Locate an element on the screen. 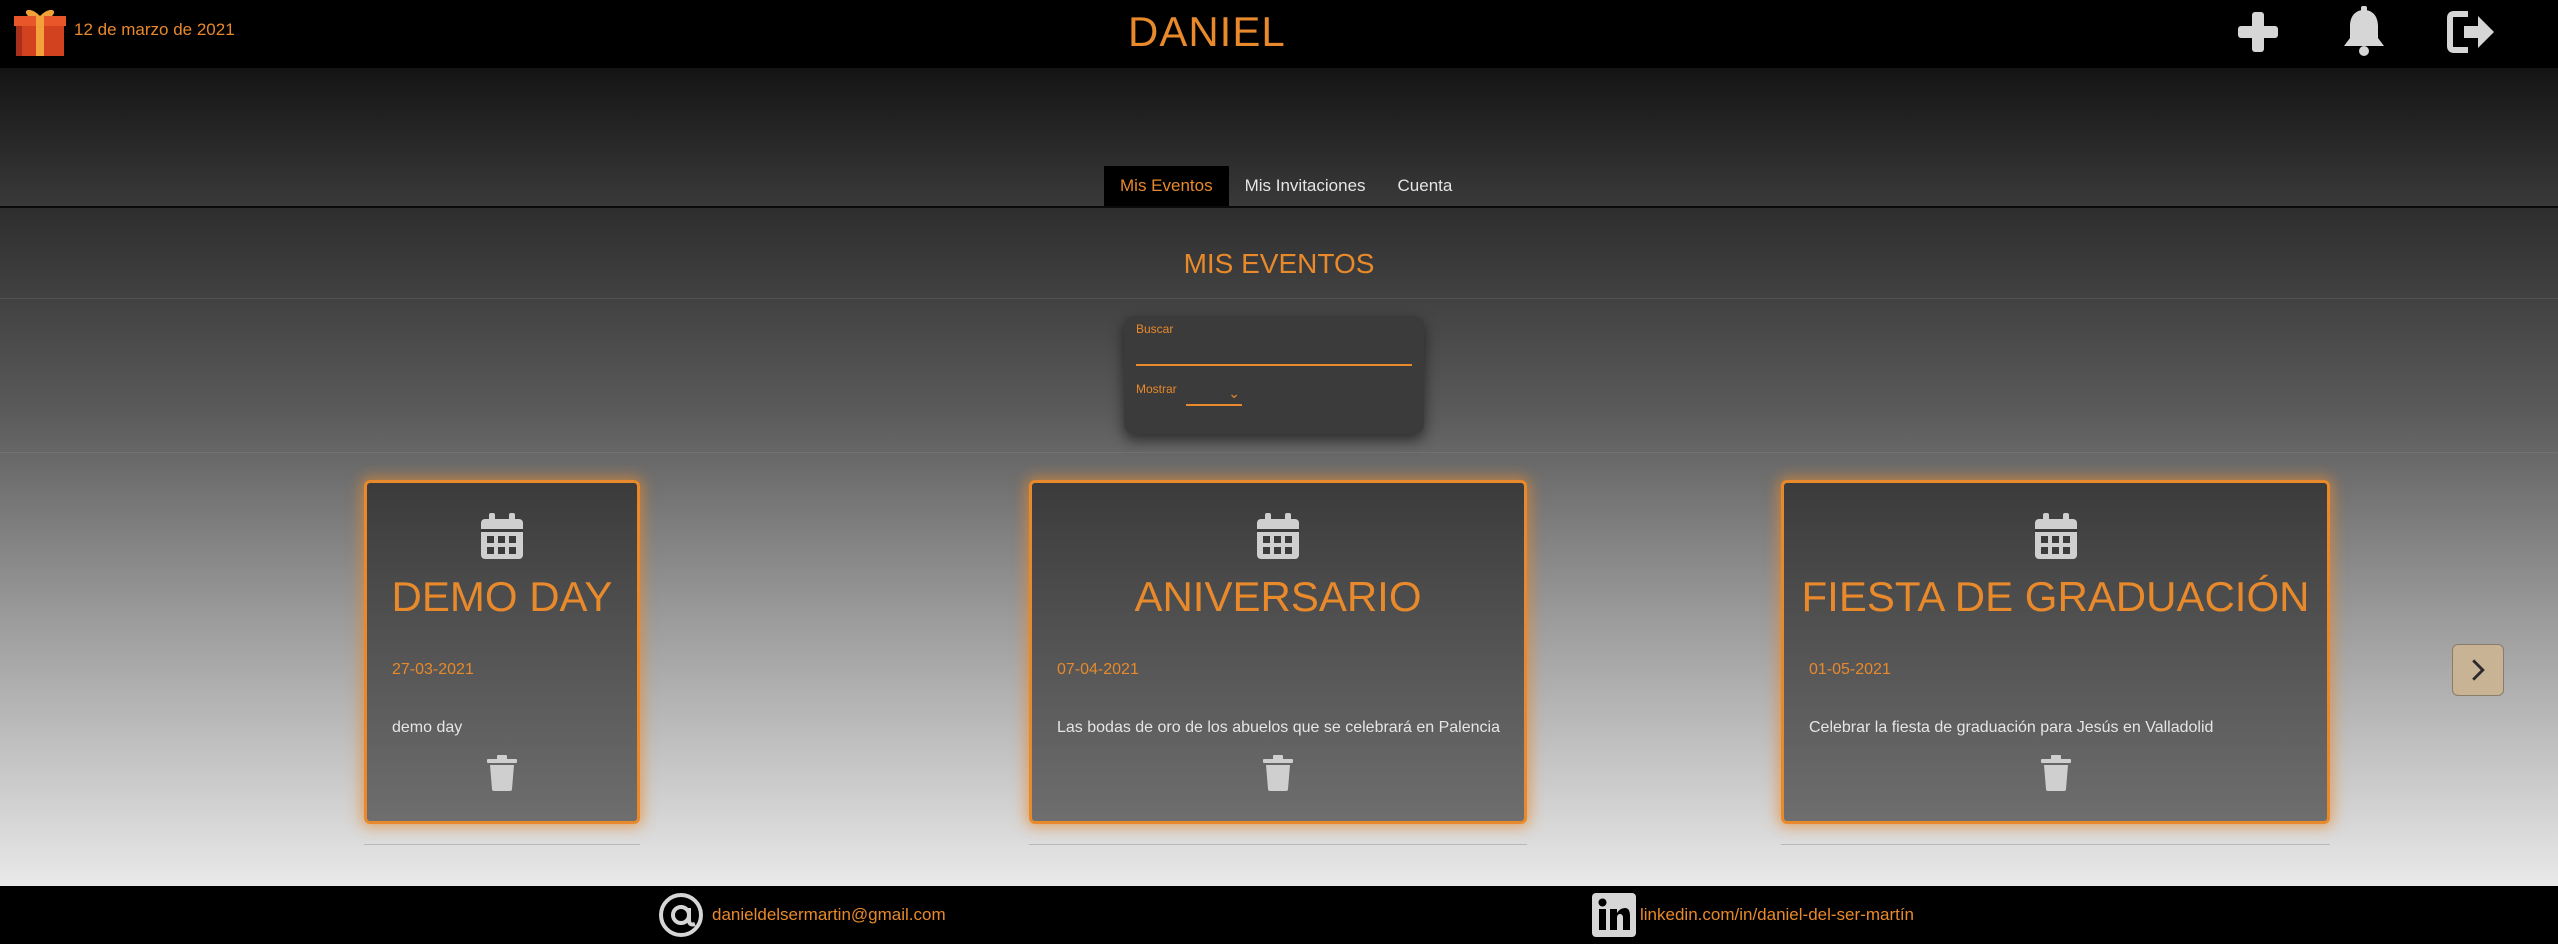 The height and width of the screenshot is (944, 2558). filter-panel: Buscar Mostrar ⌄ is located at coordinates (1274, 375).